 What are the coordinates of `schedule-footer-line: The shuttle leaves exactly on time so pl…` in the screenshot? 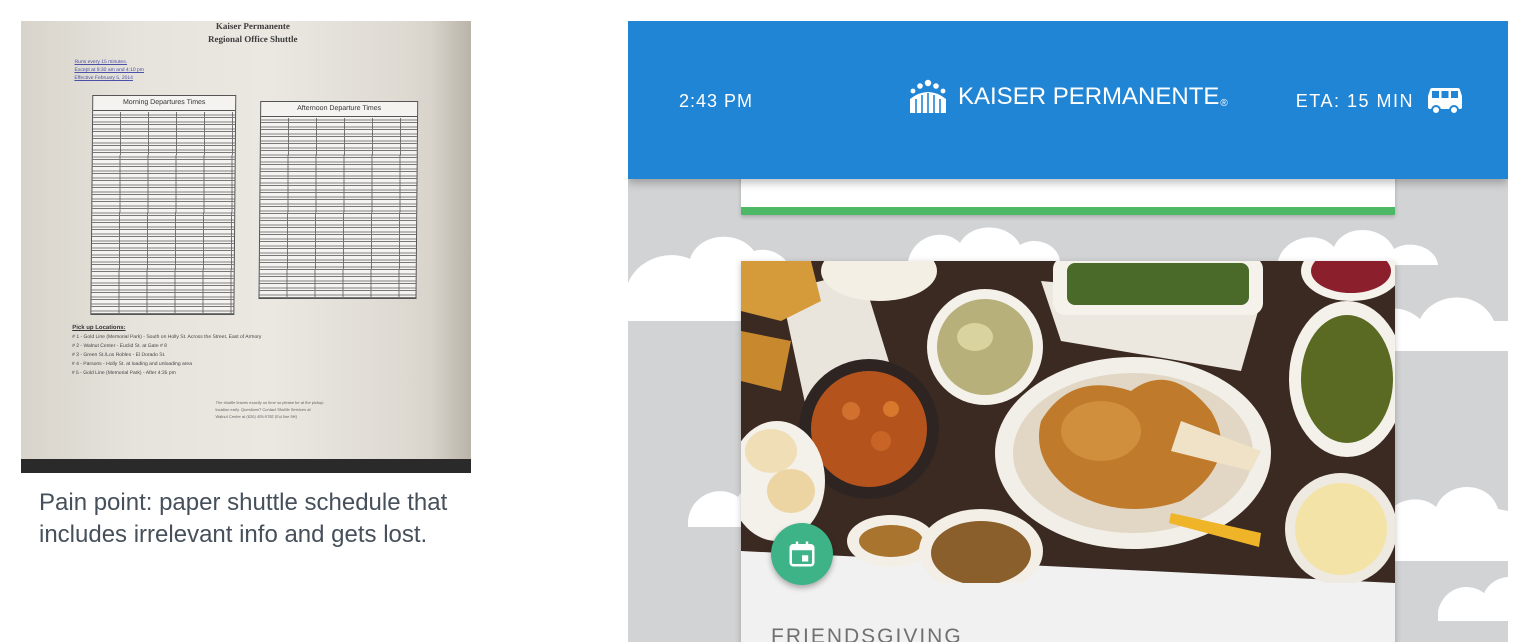 It's located at (269, 402).